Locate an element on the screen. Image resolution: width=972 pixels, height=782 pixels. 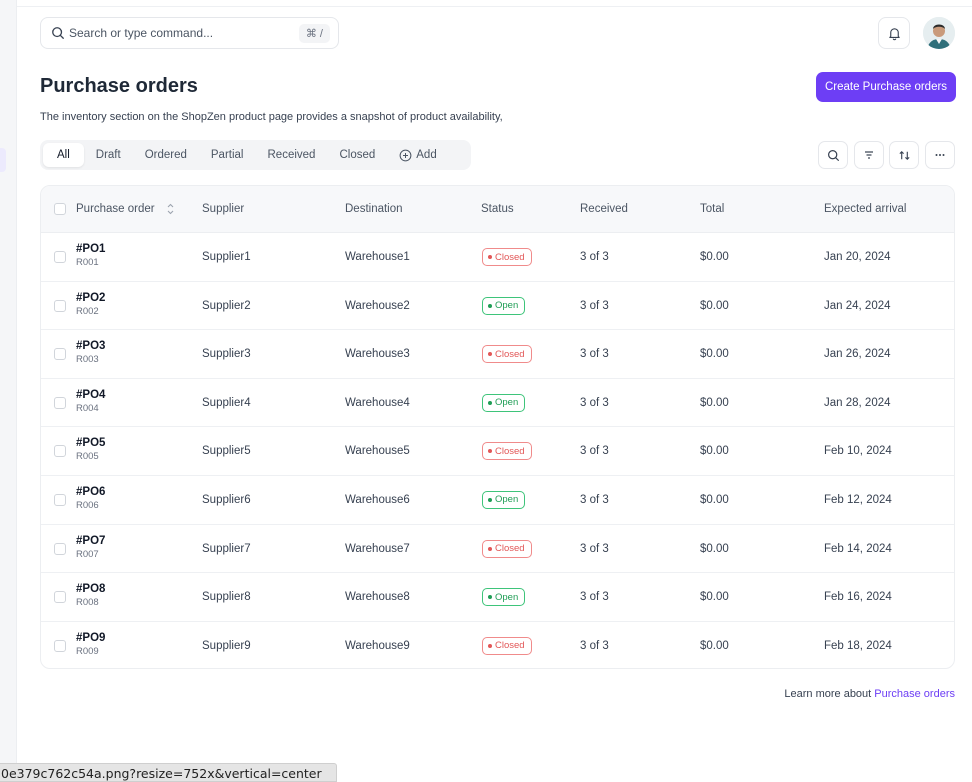
user-avatar is located at coordinates (939, 33).